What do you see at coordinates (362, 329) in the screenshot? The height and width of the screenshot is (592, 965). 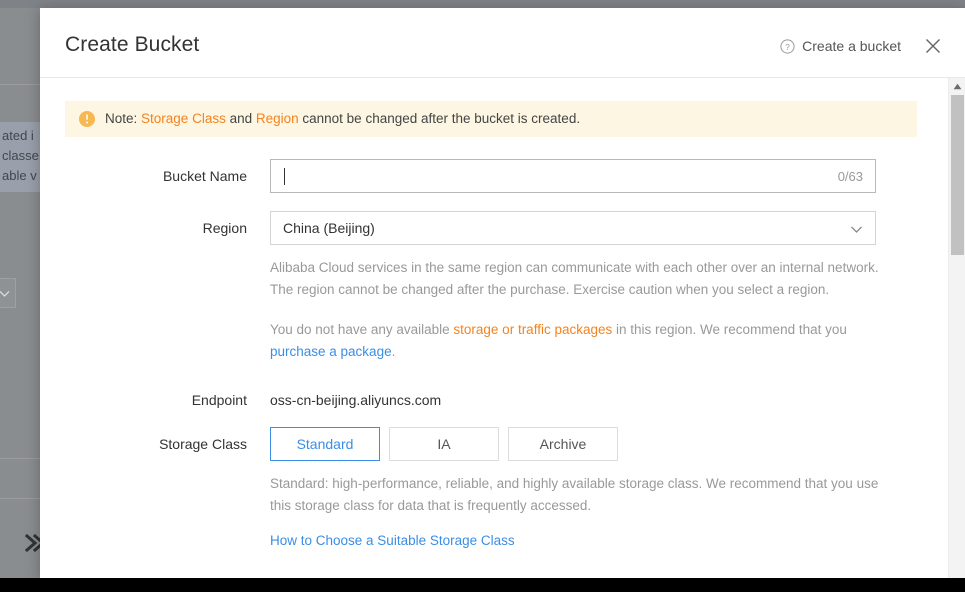 I see `package-helper-part-1: You do not have any available` at bounding box center [362, 329].